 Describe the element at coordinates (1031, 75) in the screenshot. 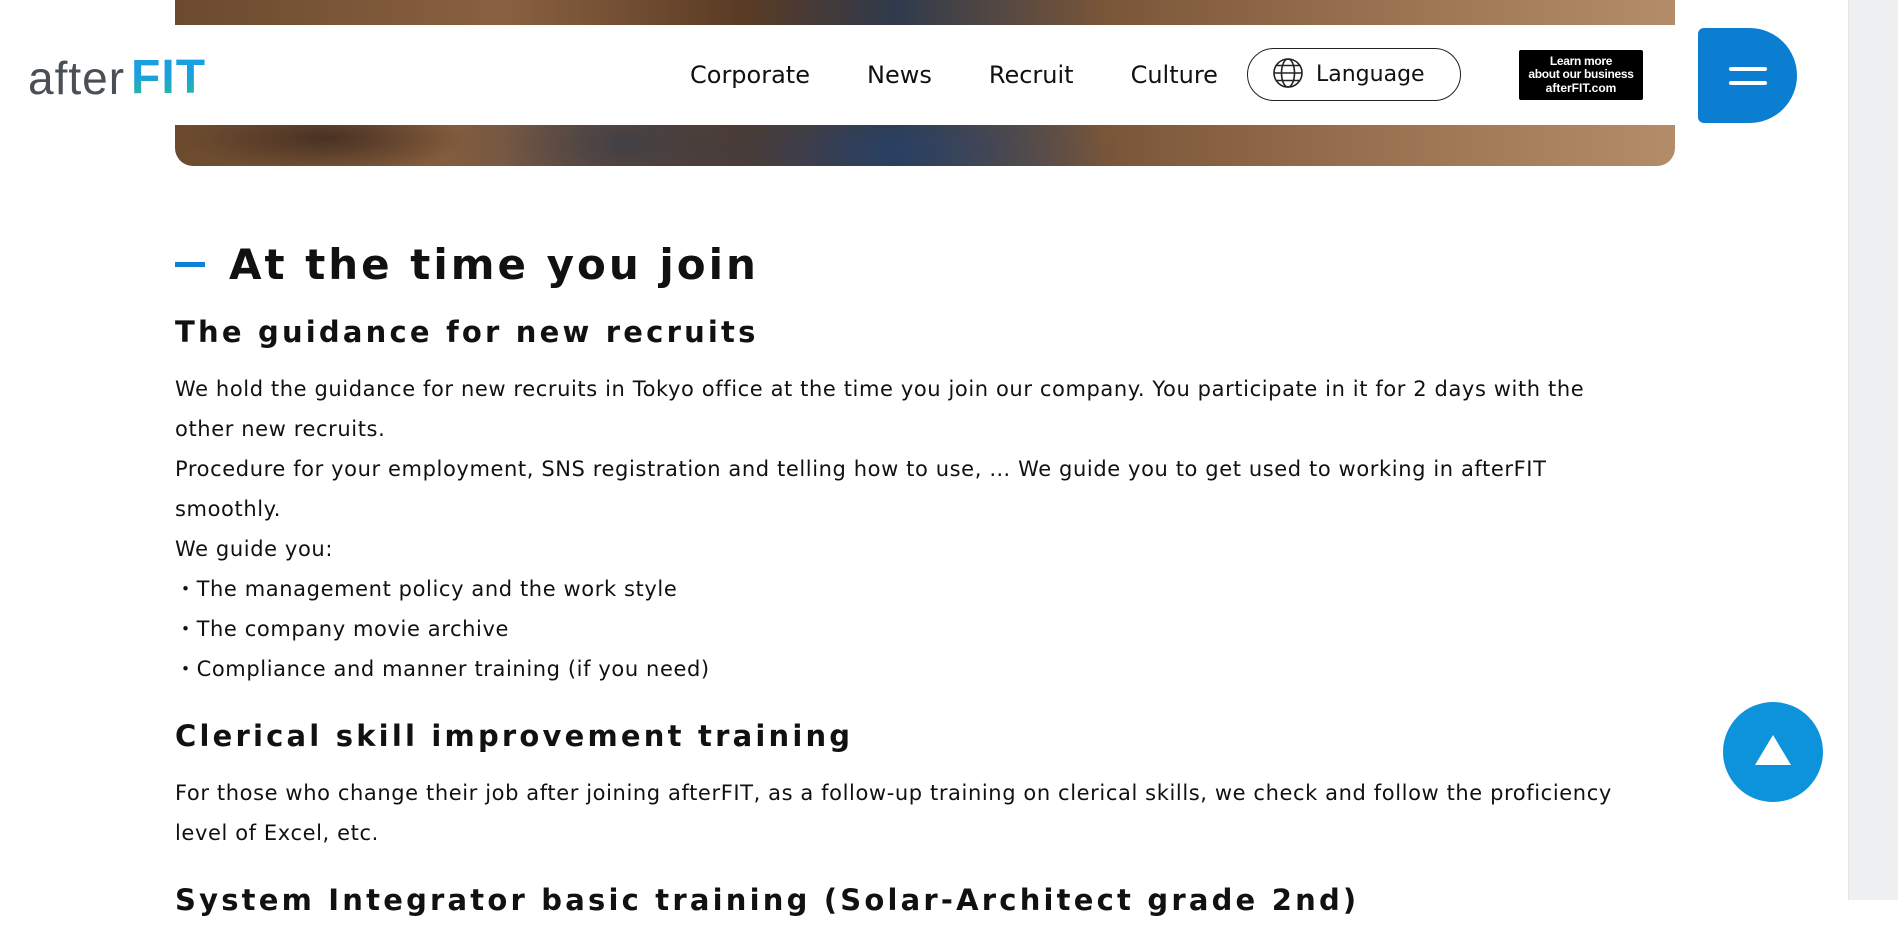

I see `nav-item-recruit: Recruit` at that location.